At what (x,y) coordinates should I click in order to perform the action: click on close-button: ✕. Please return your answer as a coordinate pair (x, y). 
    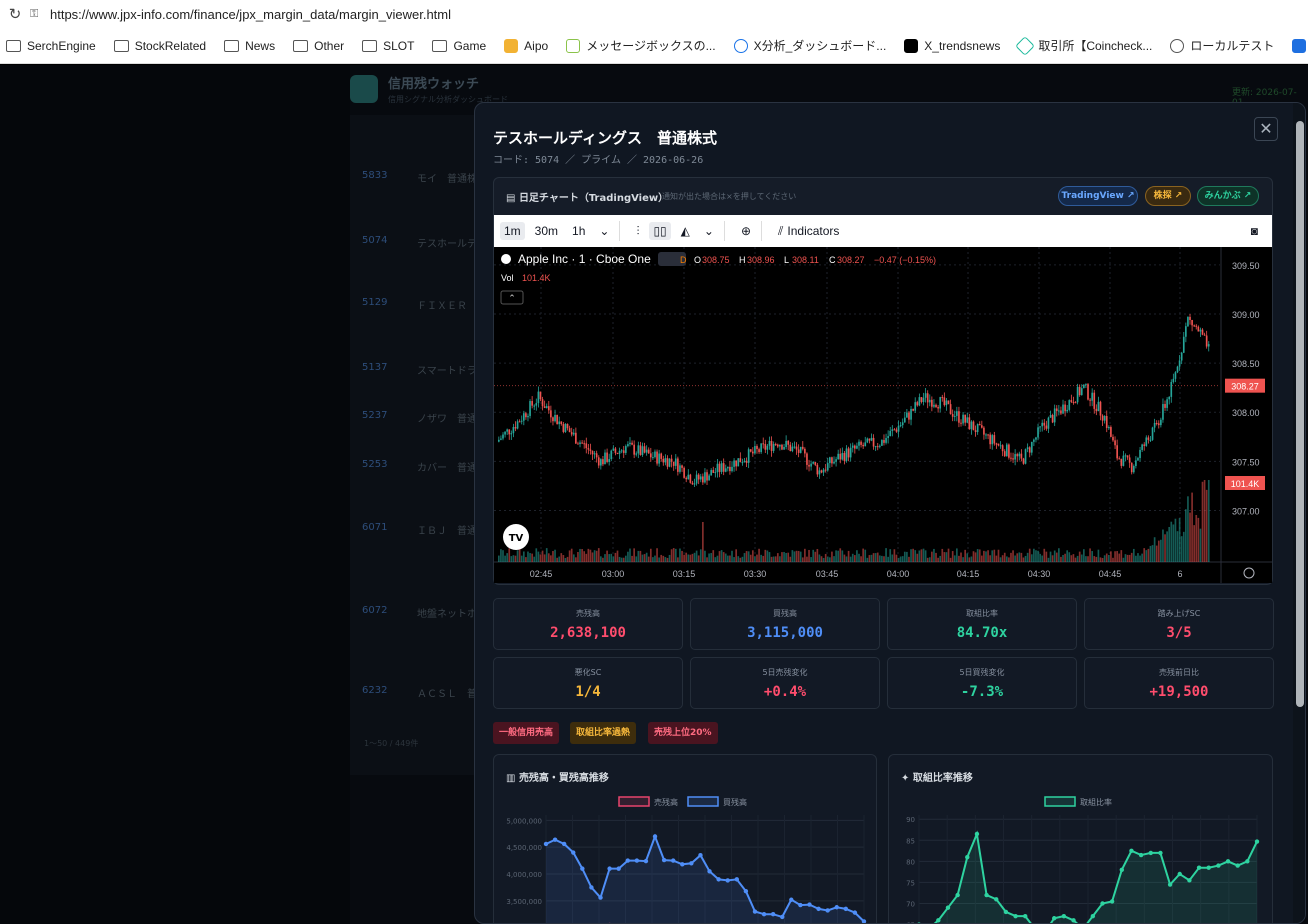
    Looking at the image, I should click on (1266, 129).